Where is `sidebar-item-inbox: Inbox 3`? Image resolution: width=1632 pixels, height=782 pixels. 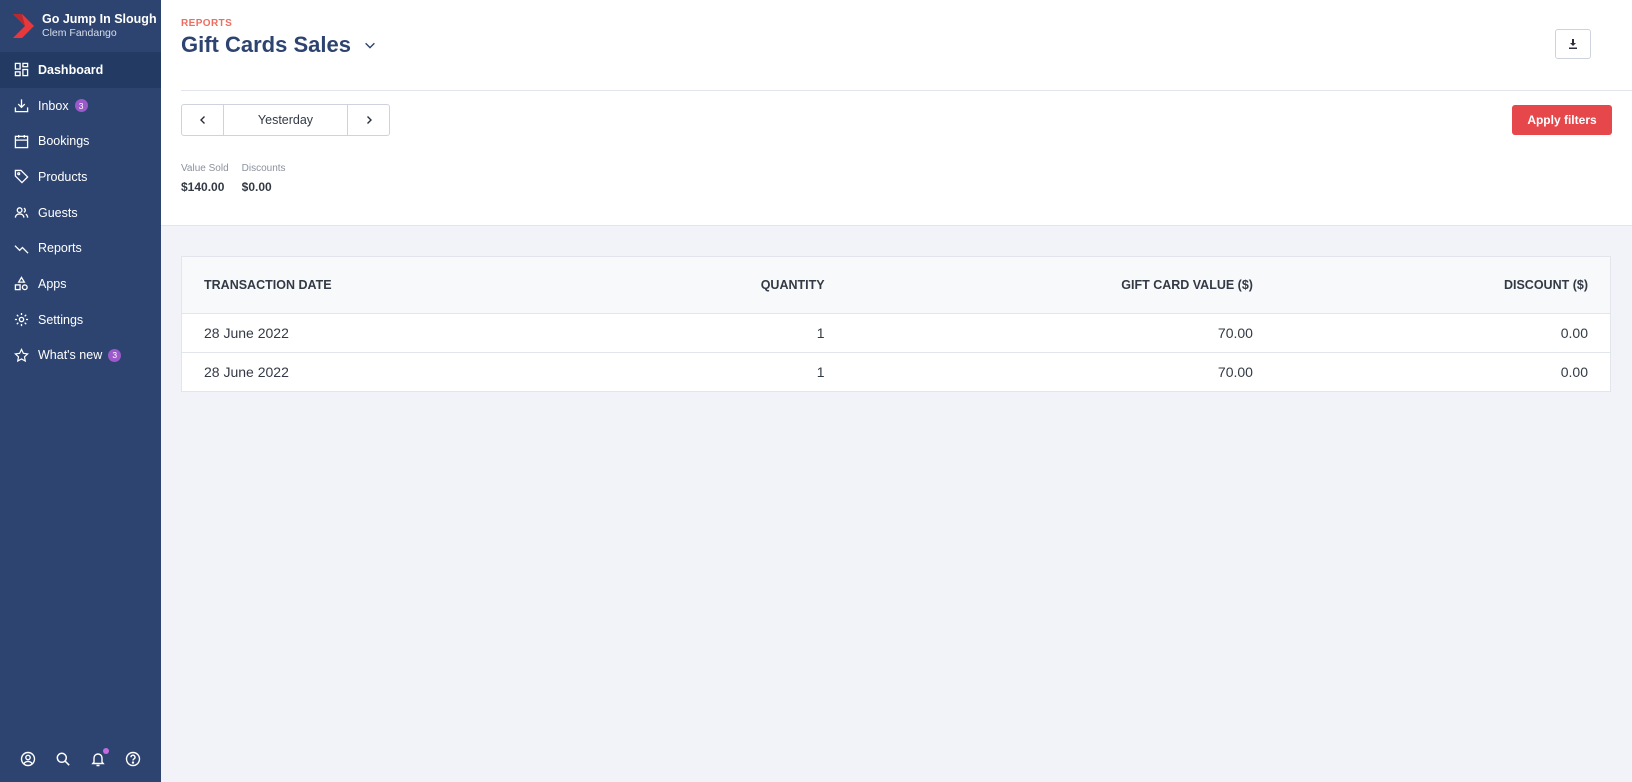
sidebar-item-inbox: Inbox 3 is located at coordinates (80, 106).